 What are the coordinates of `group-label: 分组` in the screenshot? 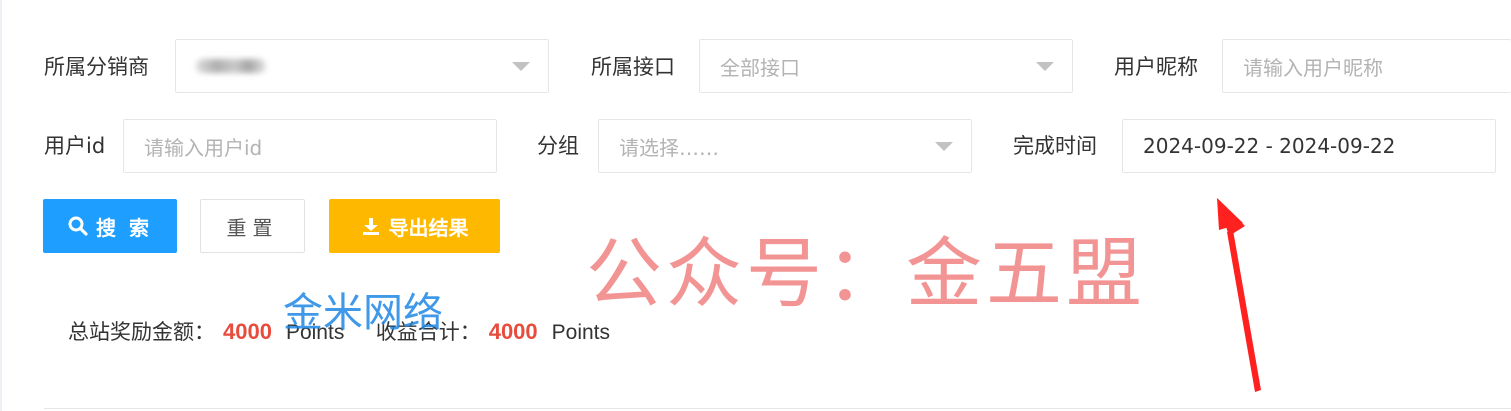 It's located at (558, 146).